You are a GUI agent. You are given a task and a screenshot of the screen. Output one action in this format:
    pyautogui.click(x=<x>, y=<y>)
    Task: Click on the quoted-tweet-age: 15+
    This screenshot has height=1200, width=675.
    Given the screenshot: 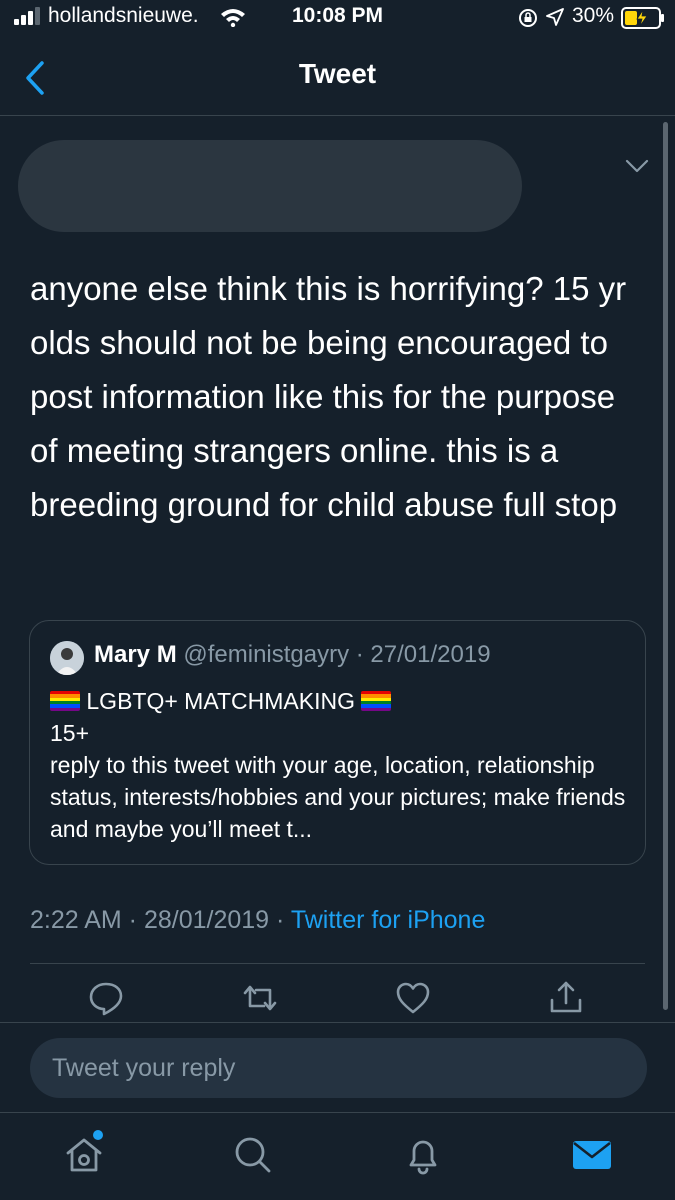 What is the action you would take?
    pyautogui.click(x=70, y=733)
    